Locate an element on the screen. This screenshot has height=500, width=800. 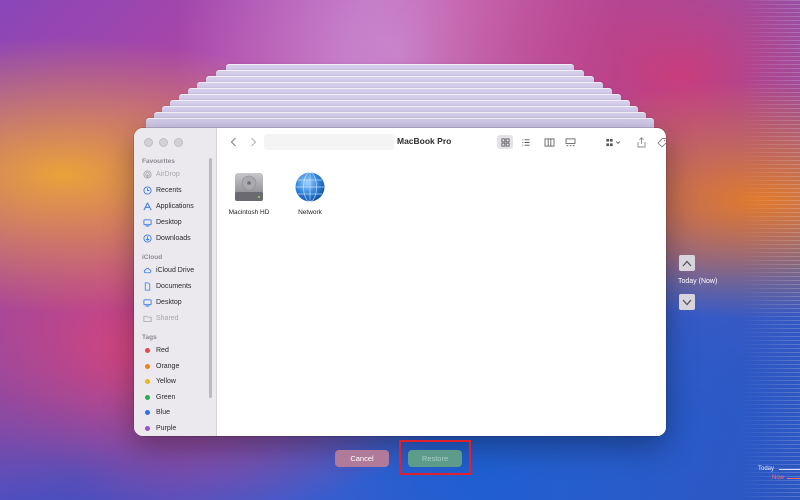
shared-folder-icon is located at coordinates (147, 318).